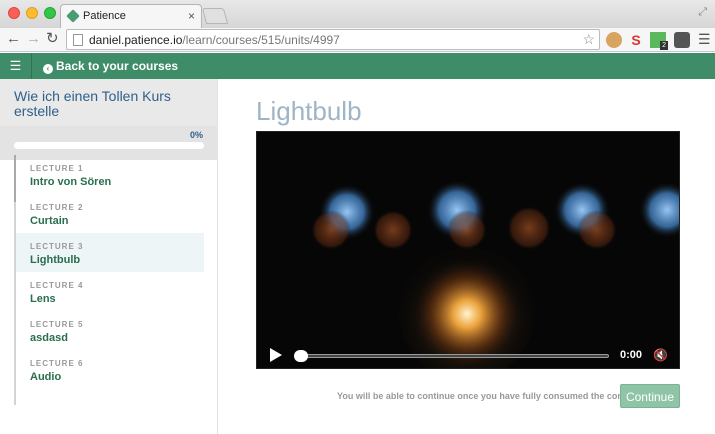 The image size is (715, 434). What do you see at coordinates (117, 66) in the screenshot?
I see `back-link-label: Back to your courses` at bounding box center [117, 66].